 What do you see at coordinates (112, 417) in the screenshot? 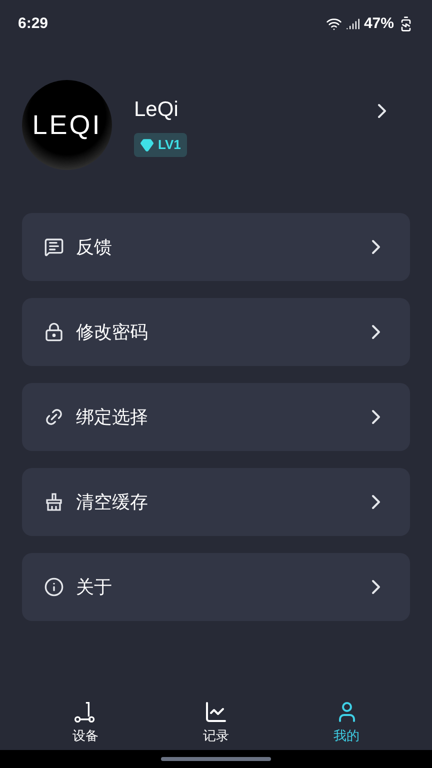
I see `menu-label: 绑定选择` at bounding box center [112, 417].